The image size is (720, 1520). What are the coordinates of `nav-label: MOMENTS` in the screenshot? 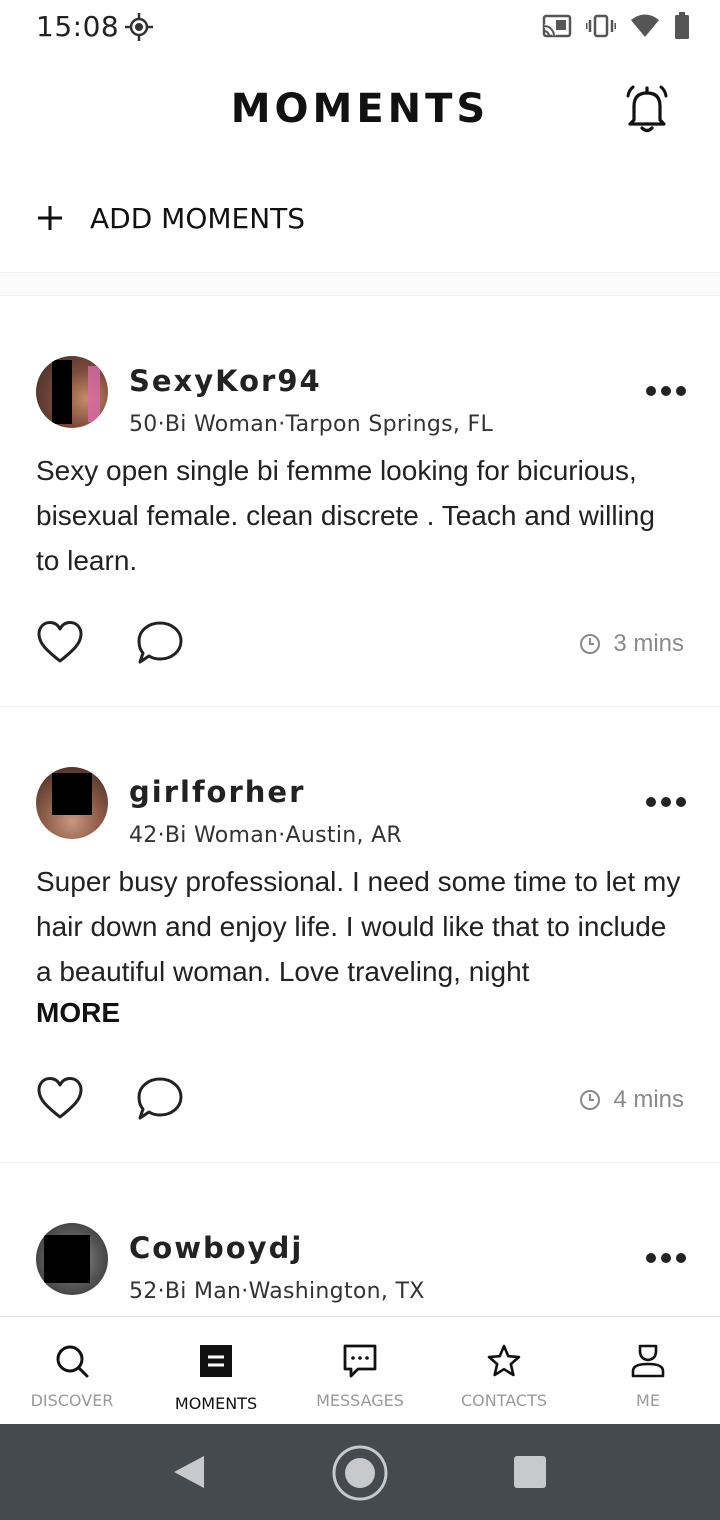 It's located at (216, 1403).